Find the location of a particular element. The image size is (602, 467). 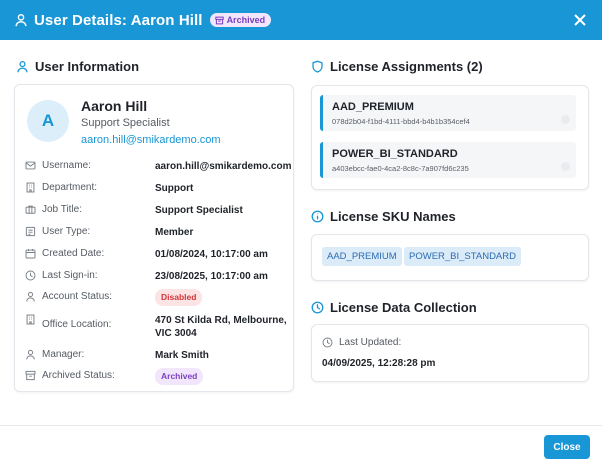

created-date-value: 01/08/2024, 10:17:00 am is located at coordinates (211, 254).